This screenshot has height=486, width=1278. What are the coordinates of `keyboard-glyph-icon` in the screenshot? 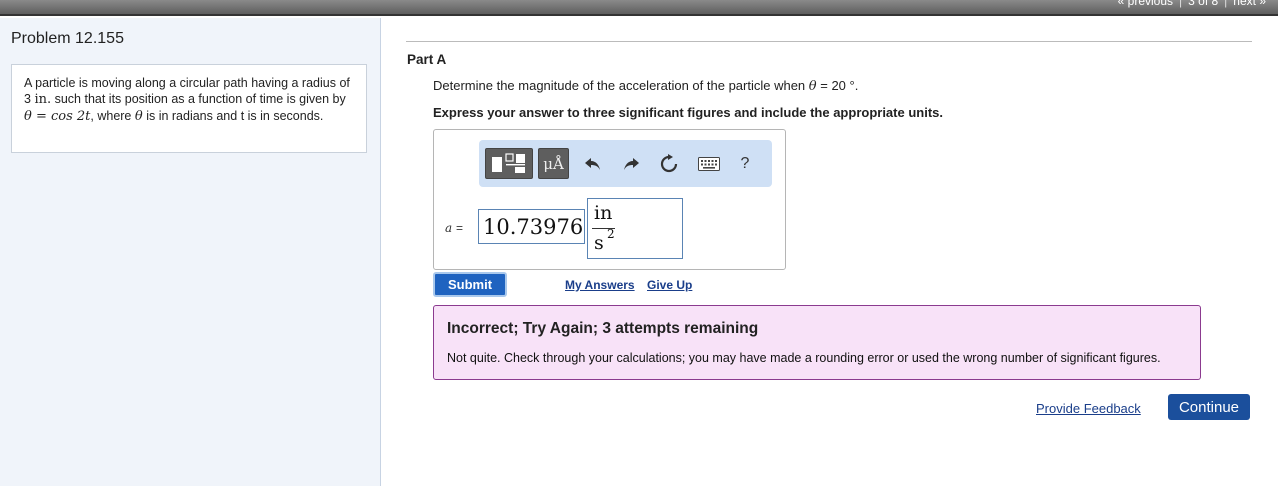 It's located at (709, 163).